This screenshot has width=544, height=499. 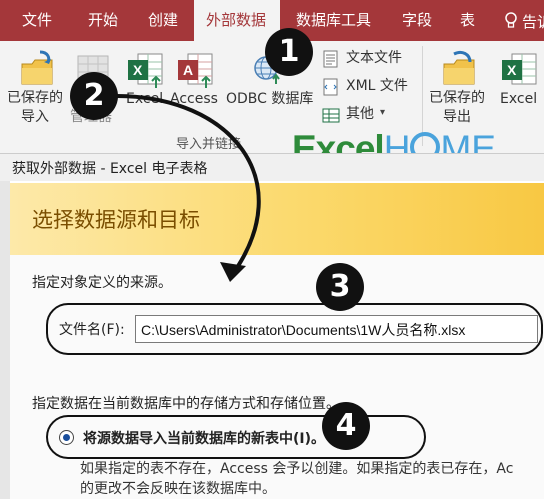 What do you see at coordinates (340, 287) in the screenshot?
I see `step-3-callout: 3` at bounding box center [340, 287].